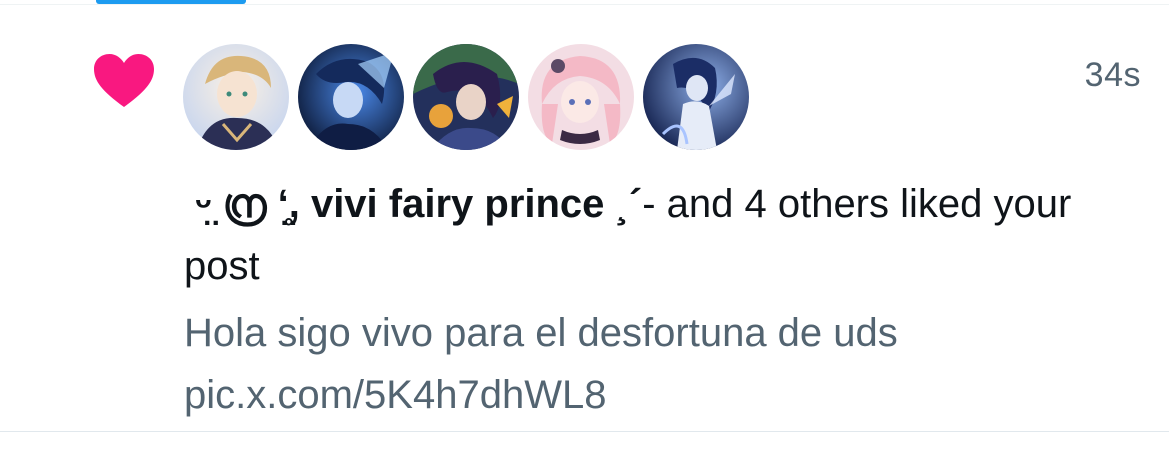  Describe the element at coordinates (664, 395) in the screenshot. I see `post-link: pic.x.com/5K4h7dhWL8` at that location.